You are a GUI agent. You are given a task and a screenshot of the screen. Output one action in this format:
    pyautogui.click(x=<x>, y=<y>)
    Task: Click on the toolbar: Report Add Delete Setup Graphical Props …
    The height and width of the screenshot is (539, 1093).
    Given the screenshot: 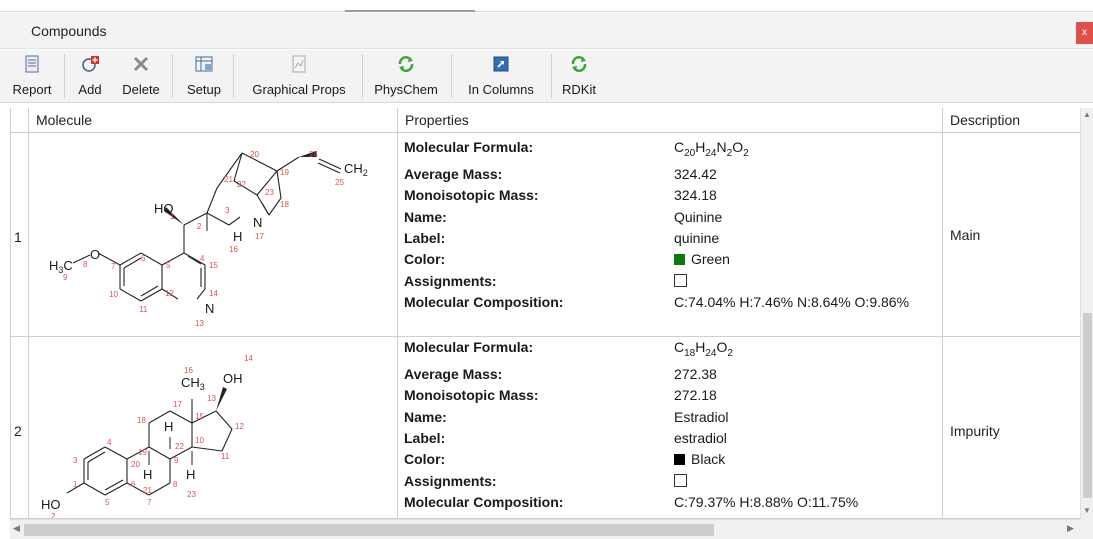 What is the action you would take?
    pyautogui.click(x=546, y=76)
    